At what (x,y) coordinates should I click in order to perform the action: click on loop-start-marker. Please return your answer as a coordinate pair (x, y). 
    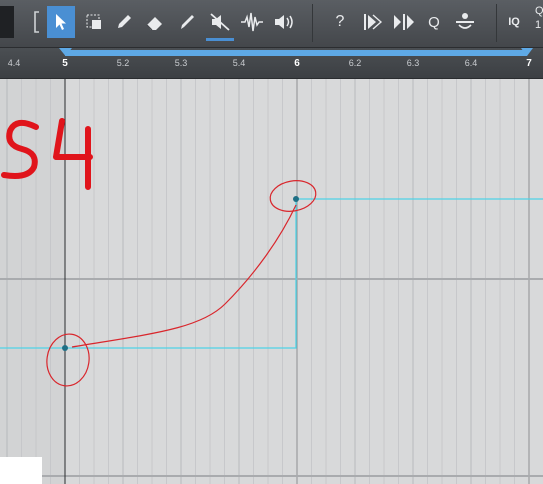
    Looking at the image, I should click on (65, 53).